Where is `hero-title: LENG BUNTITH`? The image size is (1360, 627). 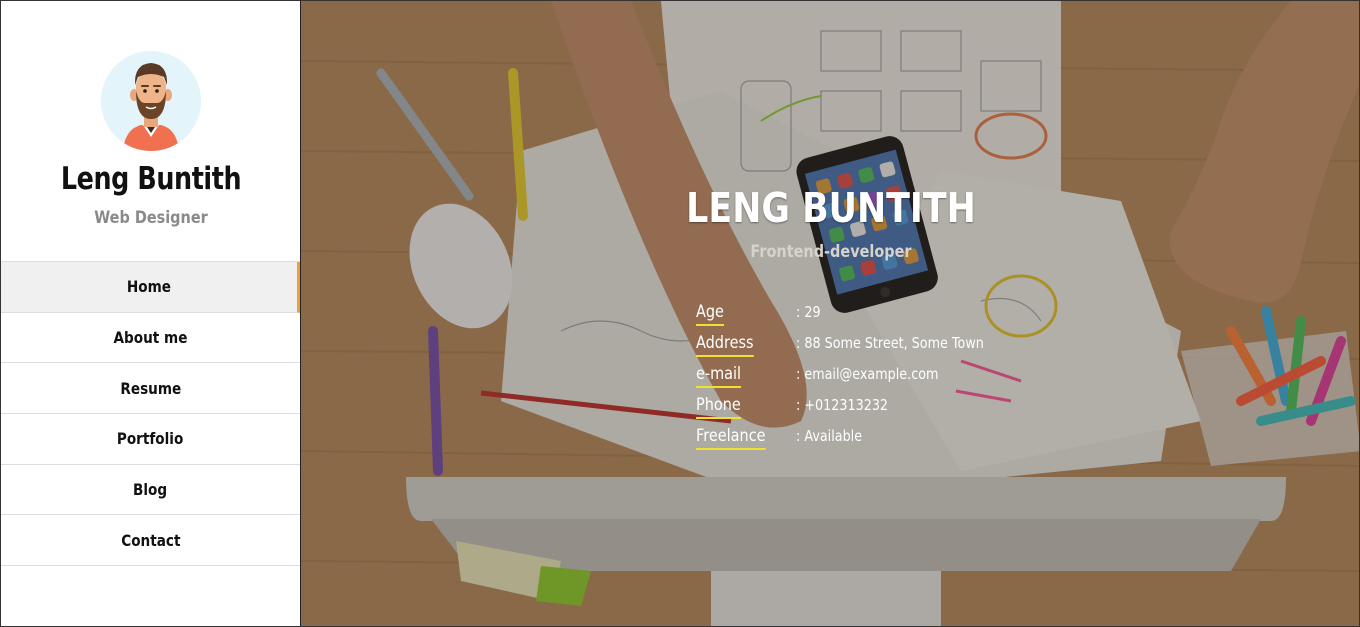 hero-title: LENG BUNTITH is located at coordinates (831, 208).